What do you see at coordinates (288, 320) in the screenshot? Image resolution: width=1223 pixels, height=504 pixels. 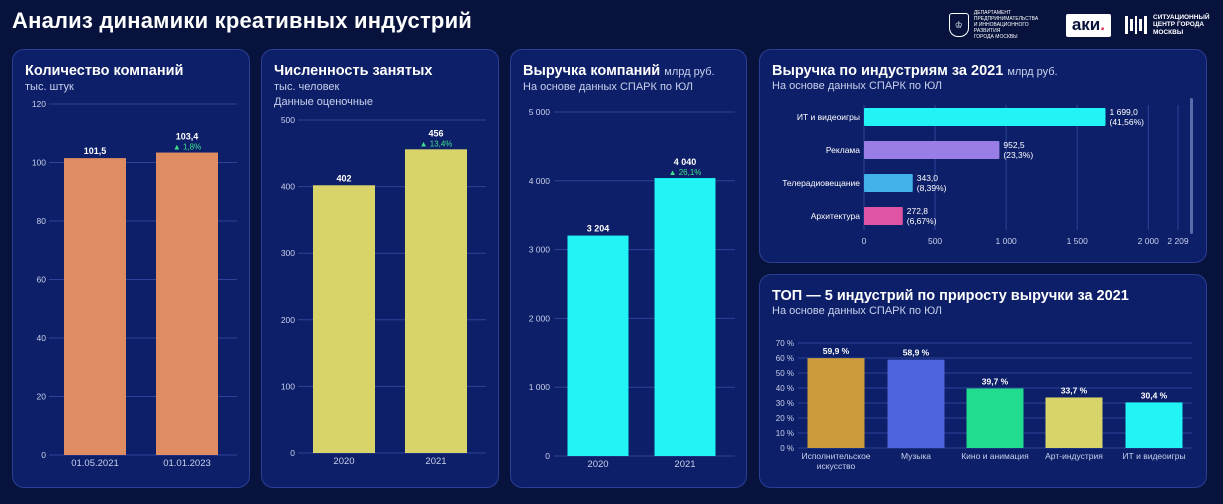 I see `employed-ytick-label: 200` at bounding box center [288, 320].